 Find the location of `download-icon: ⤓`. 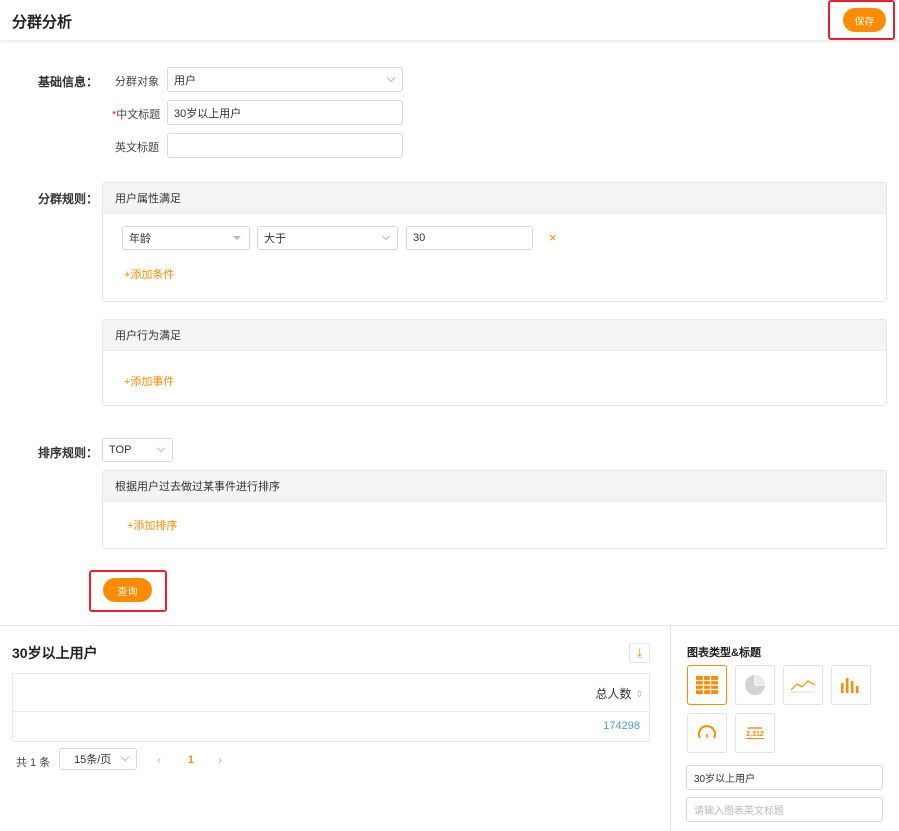

download-icon: ⤓ is located at coordinates (639, 652).